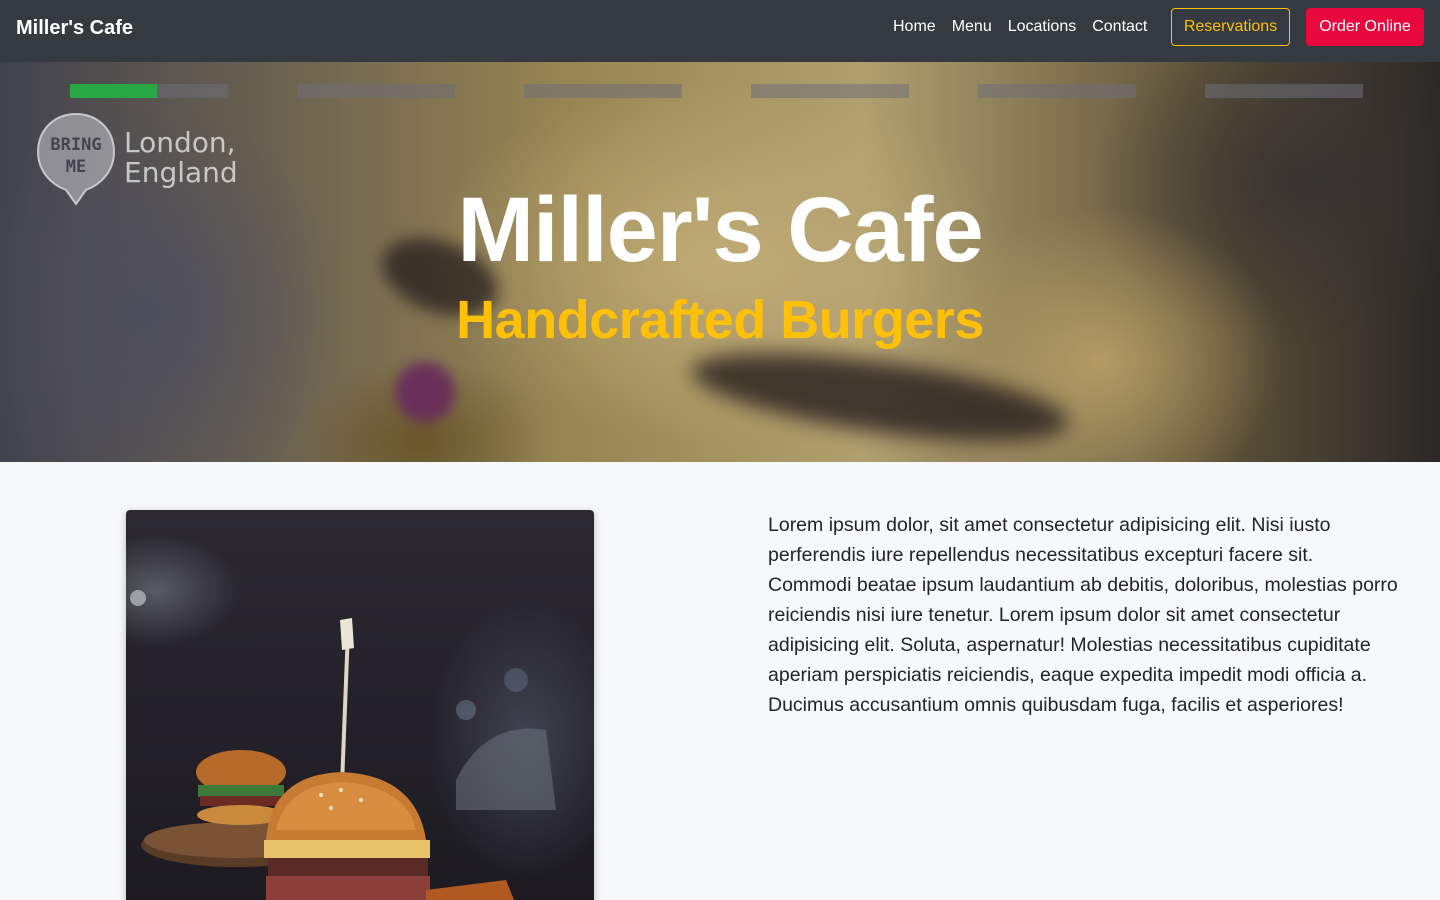 This screenshot has width=1440, height=900. I want to click on logo-badge-line2: ME, so click(76, 167).